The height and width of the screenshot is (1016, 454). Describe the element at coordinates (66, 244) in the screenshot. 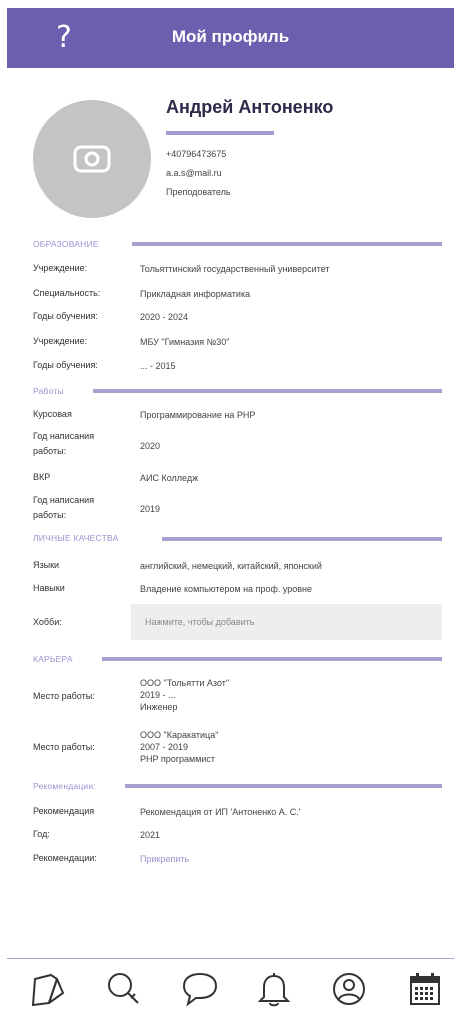

I see `section-title-education: ОБРАЗОВАНИЕ` at that location.